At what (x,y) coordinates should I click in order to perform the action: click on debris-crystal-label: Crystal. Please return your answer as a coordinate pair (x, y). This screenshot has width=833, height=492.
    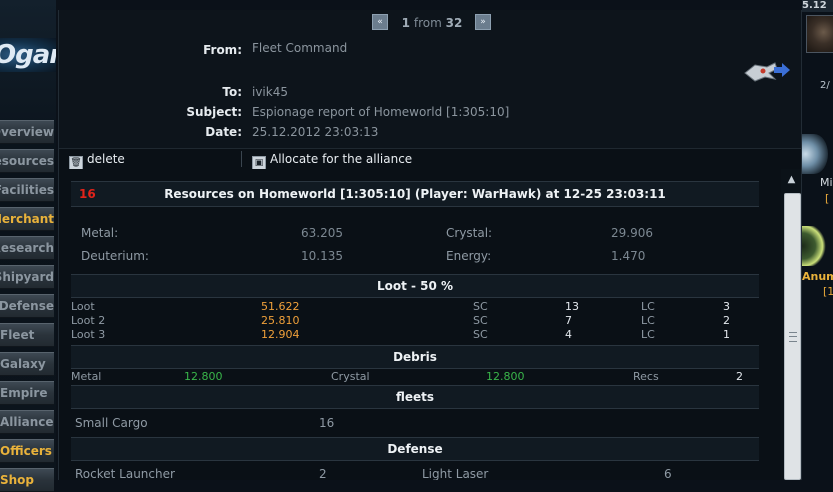
    Looking at the image, I should click on (350, 376).